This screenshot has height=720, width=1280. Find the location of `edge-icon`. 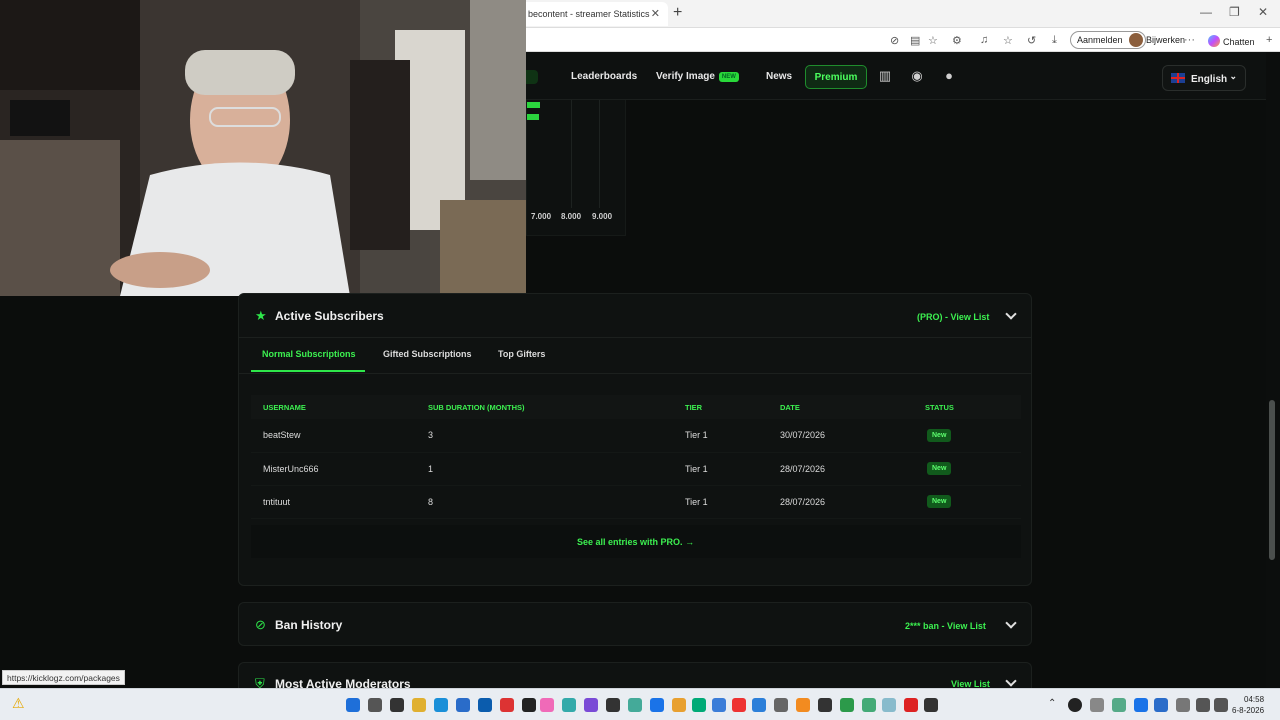

edge-icon is located at coordinates (441, 705).